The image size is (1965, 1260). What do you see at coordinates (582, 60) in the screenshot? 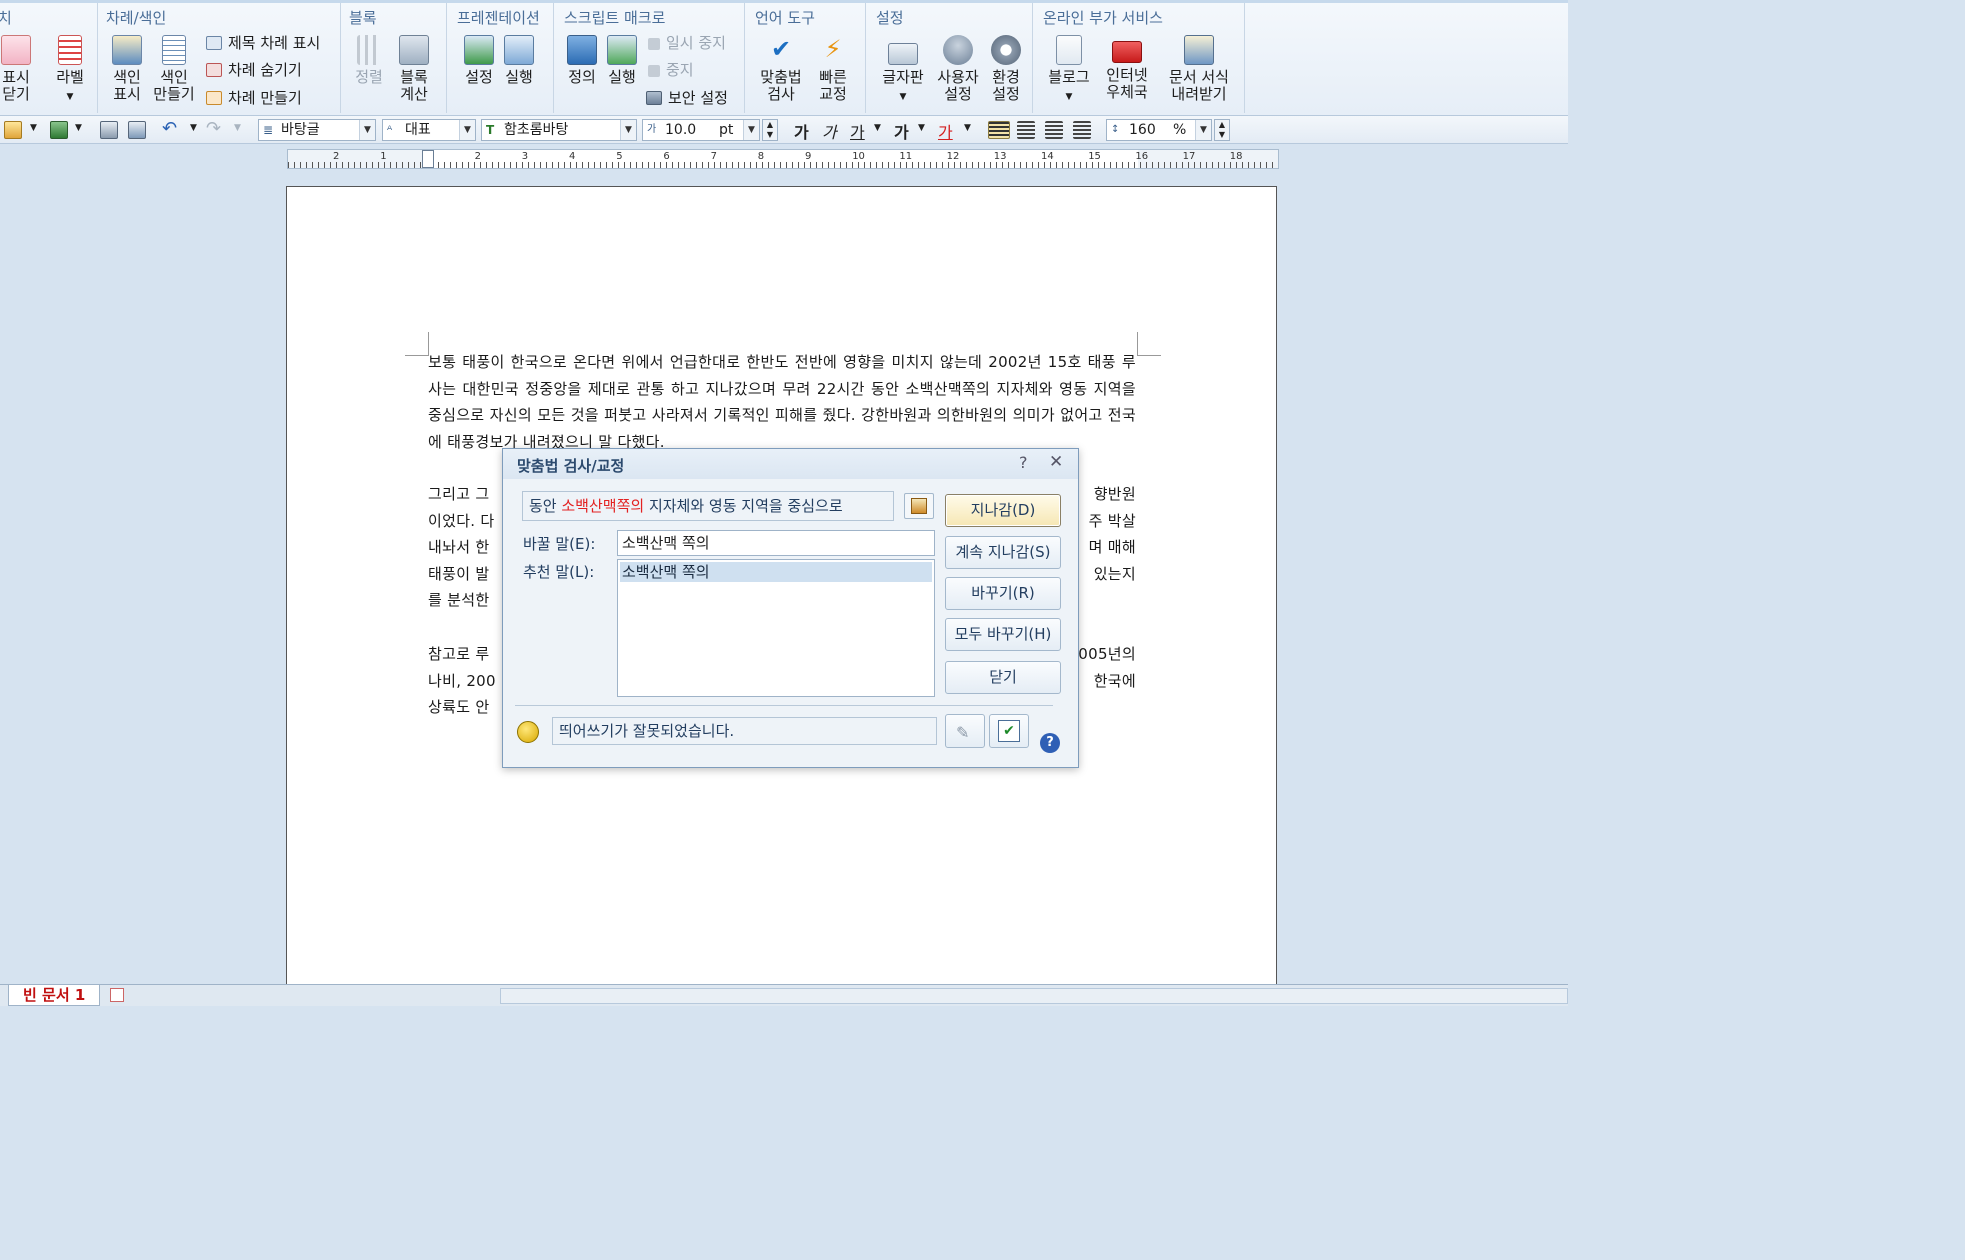
I see `macro-define-button: 정의` at bounding box center [582, 60].